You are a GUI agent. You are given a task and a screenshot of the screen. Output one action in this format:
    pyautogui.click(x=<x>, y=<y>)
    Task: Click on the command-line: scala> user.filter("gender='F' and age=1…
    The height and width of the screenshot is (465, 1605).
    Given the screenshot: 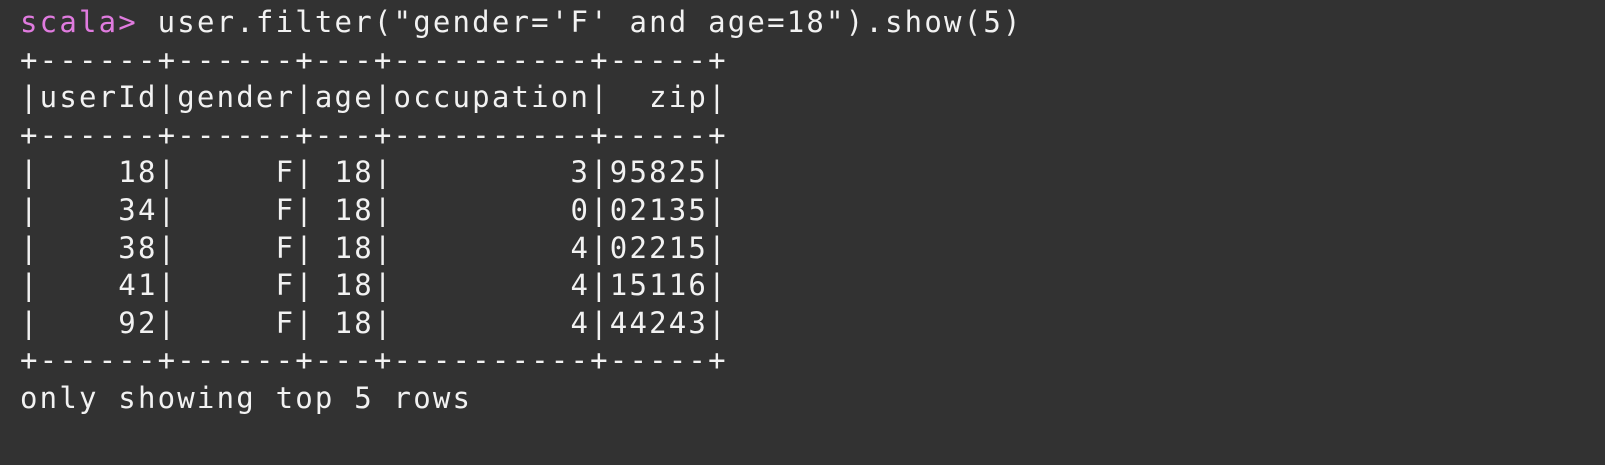 What is the action you would take?
    pyautogui.click(x=812, y=23)
    